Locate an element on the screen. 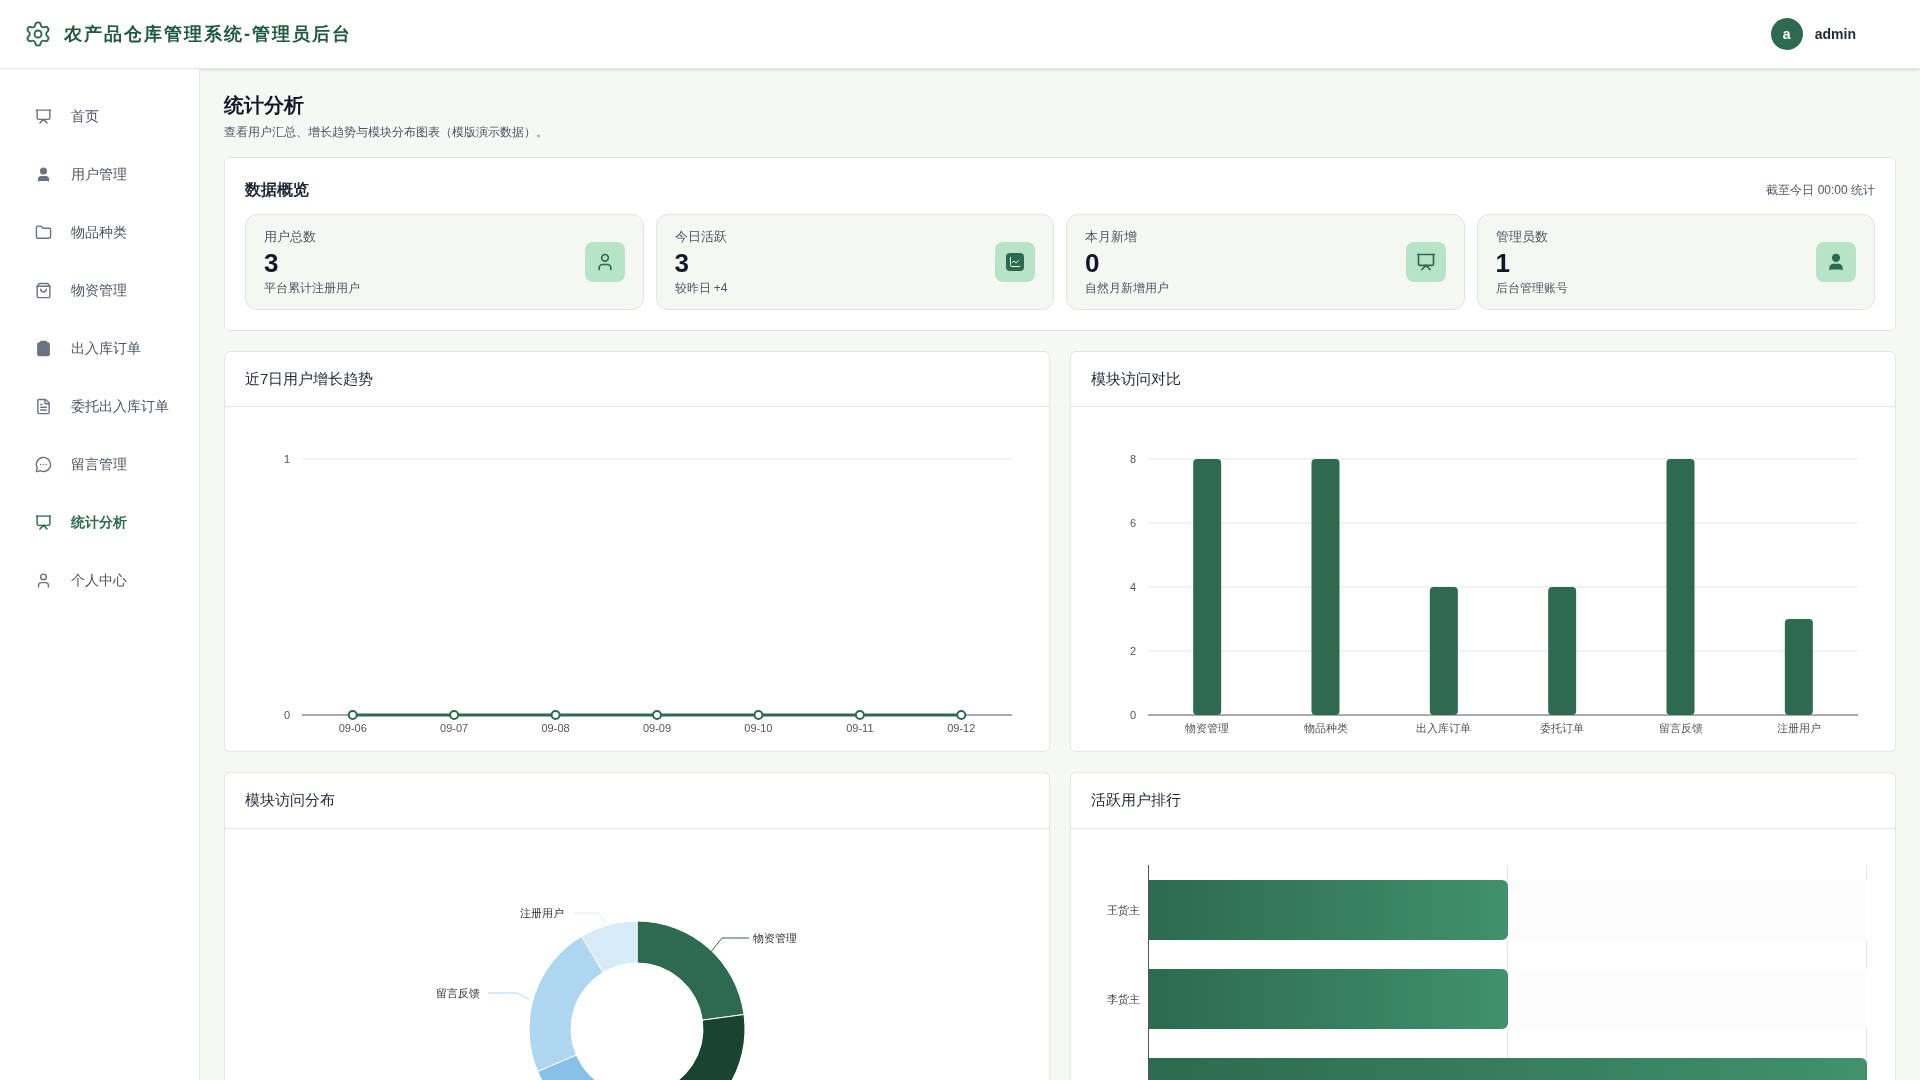 The image size is (1920, 1080). sidebar-item: 首页 is located at coordinates (99, 116).